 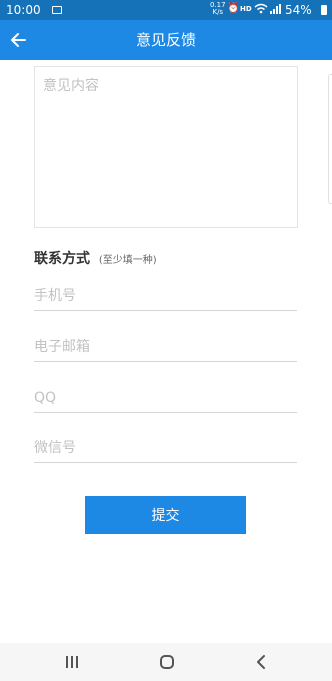 I want to click on wechat-field, so click(x=165, y=448).